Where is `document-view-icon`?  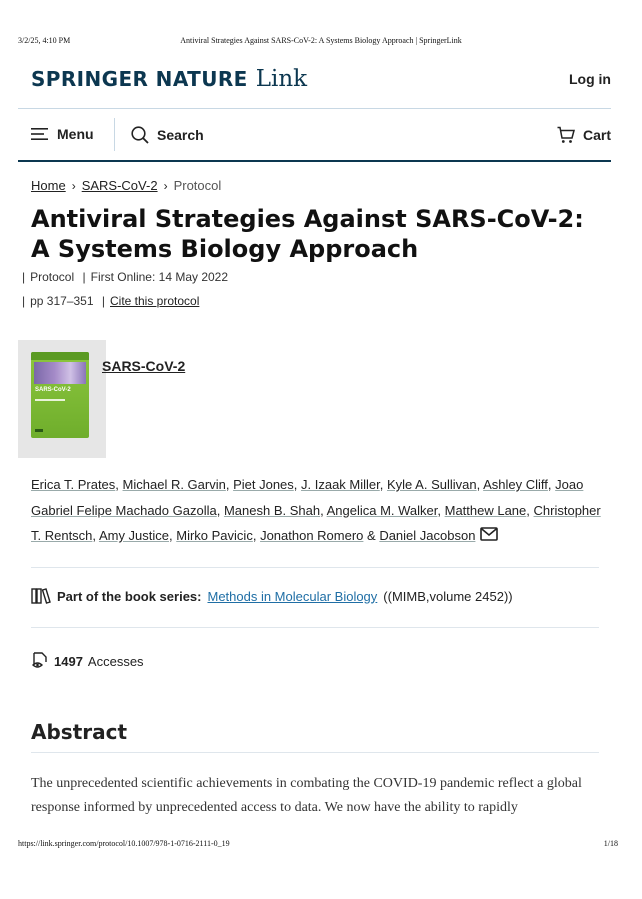 document-view-icon is located at coordinates (40, 661).